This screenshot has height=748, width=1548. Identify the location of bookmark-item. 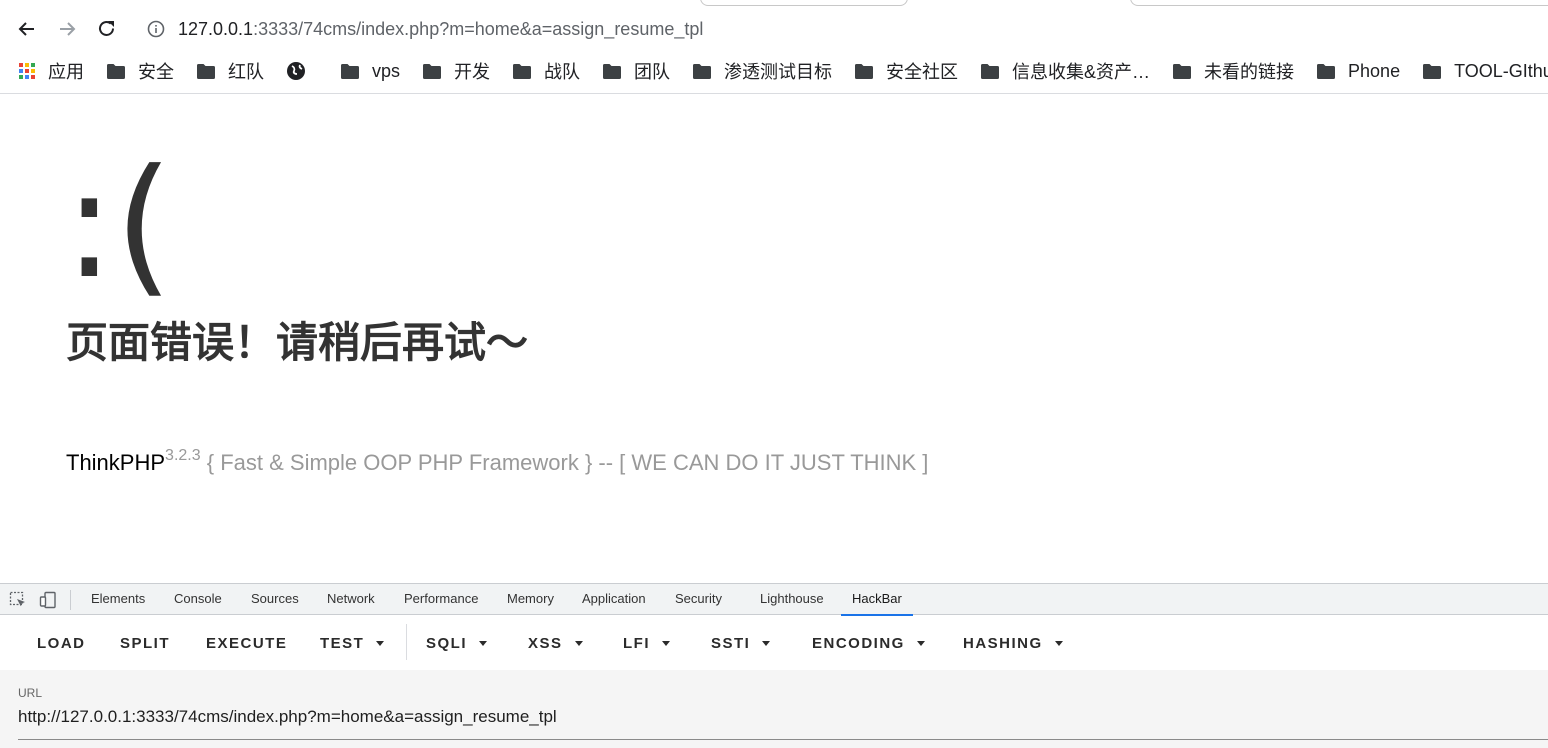
(302, 71).